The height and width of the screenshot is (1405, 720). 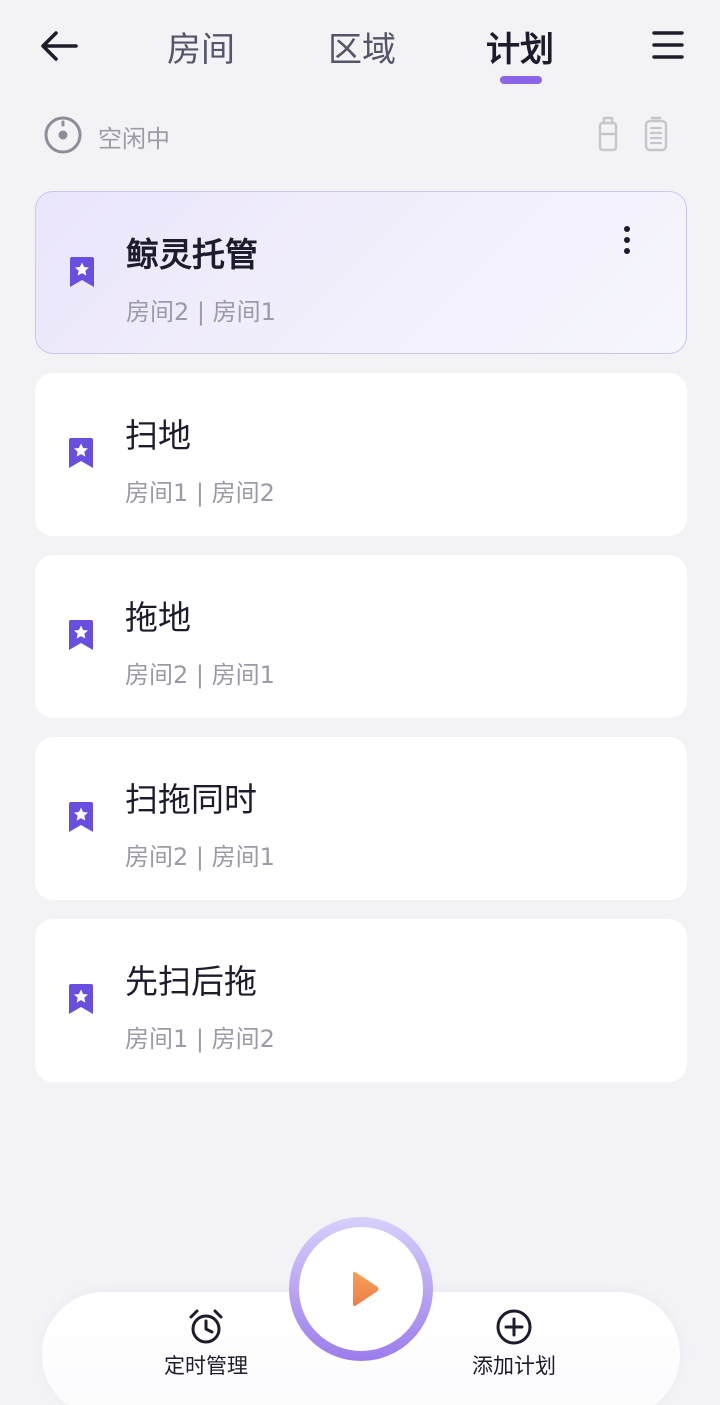 I want to click on tab-plans: 计划, so click(x=520, y=46).